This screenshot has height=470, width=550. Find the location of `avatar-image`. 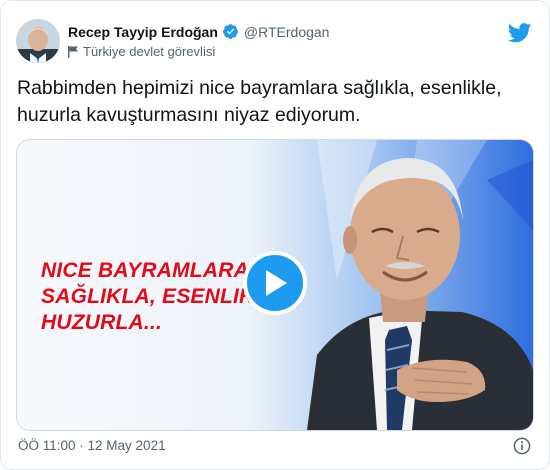

avatar-image is located at coordinates (38, 41).